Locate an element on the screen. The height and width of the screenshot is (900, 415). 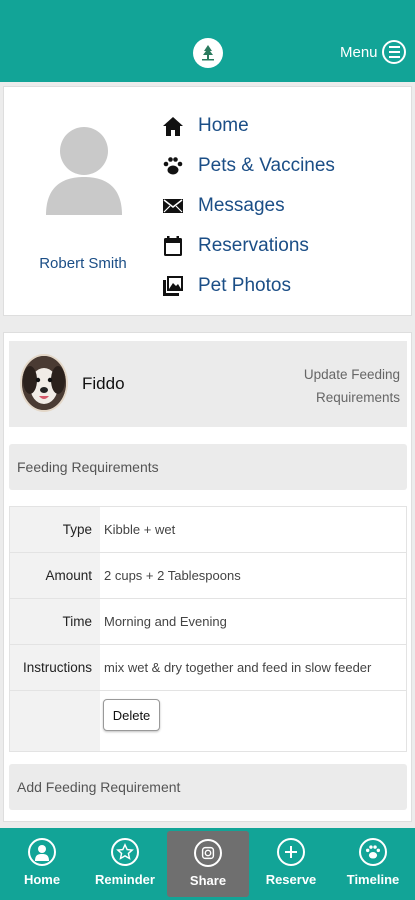
photos-icon is located at coordinates (173, 286).